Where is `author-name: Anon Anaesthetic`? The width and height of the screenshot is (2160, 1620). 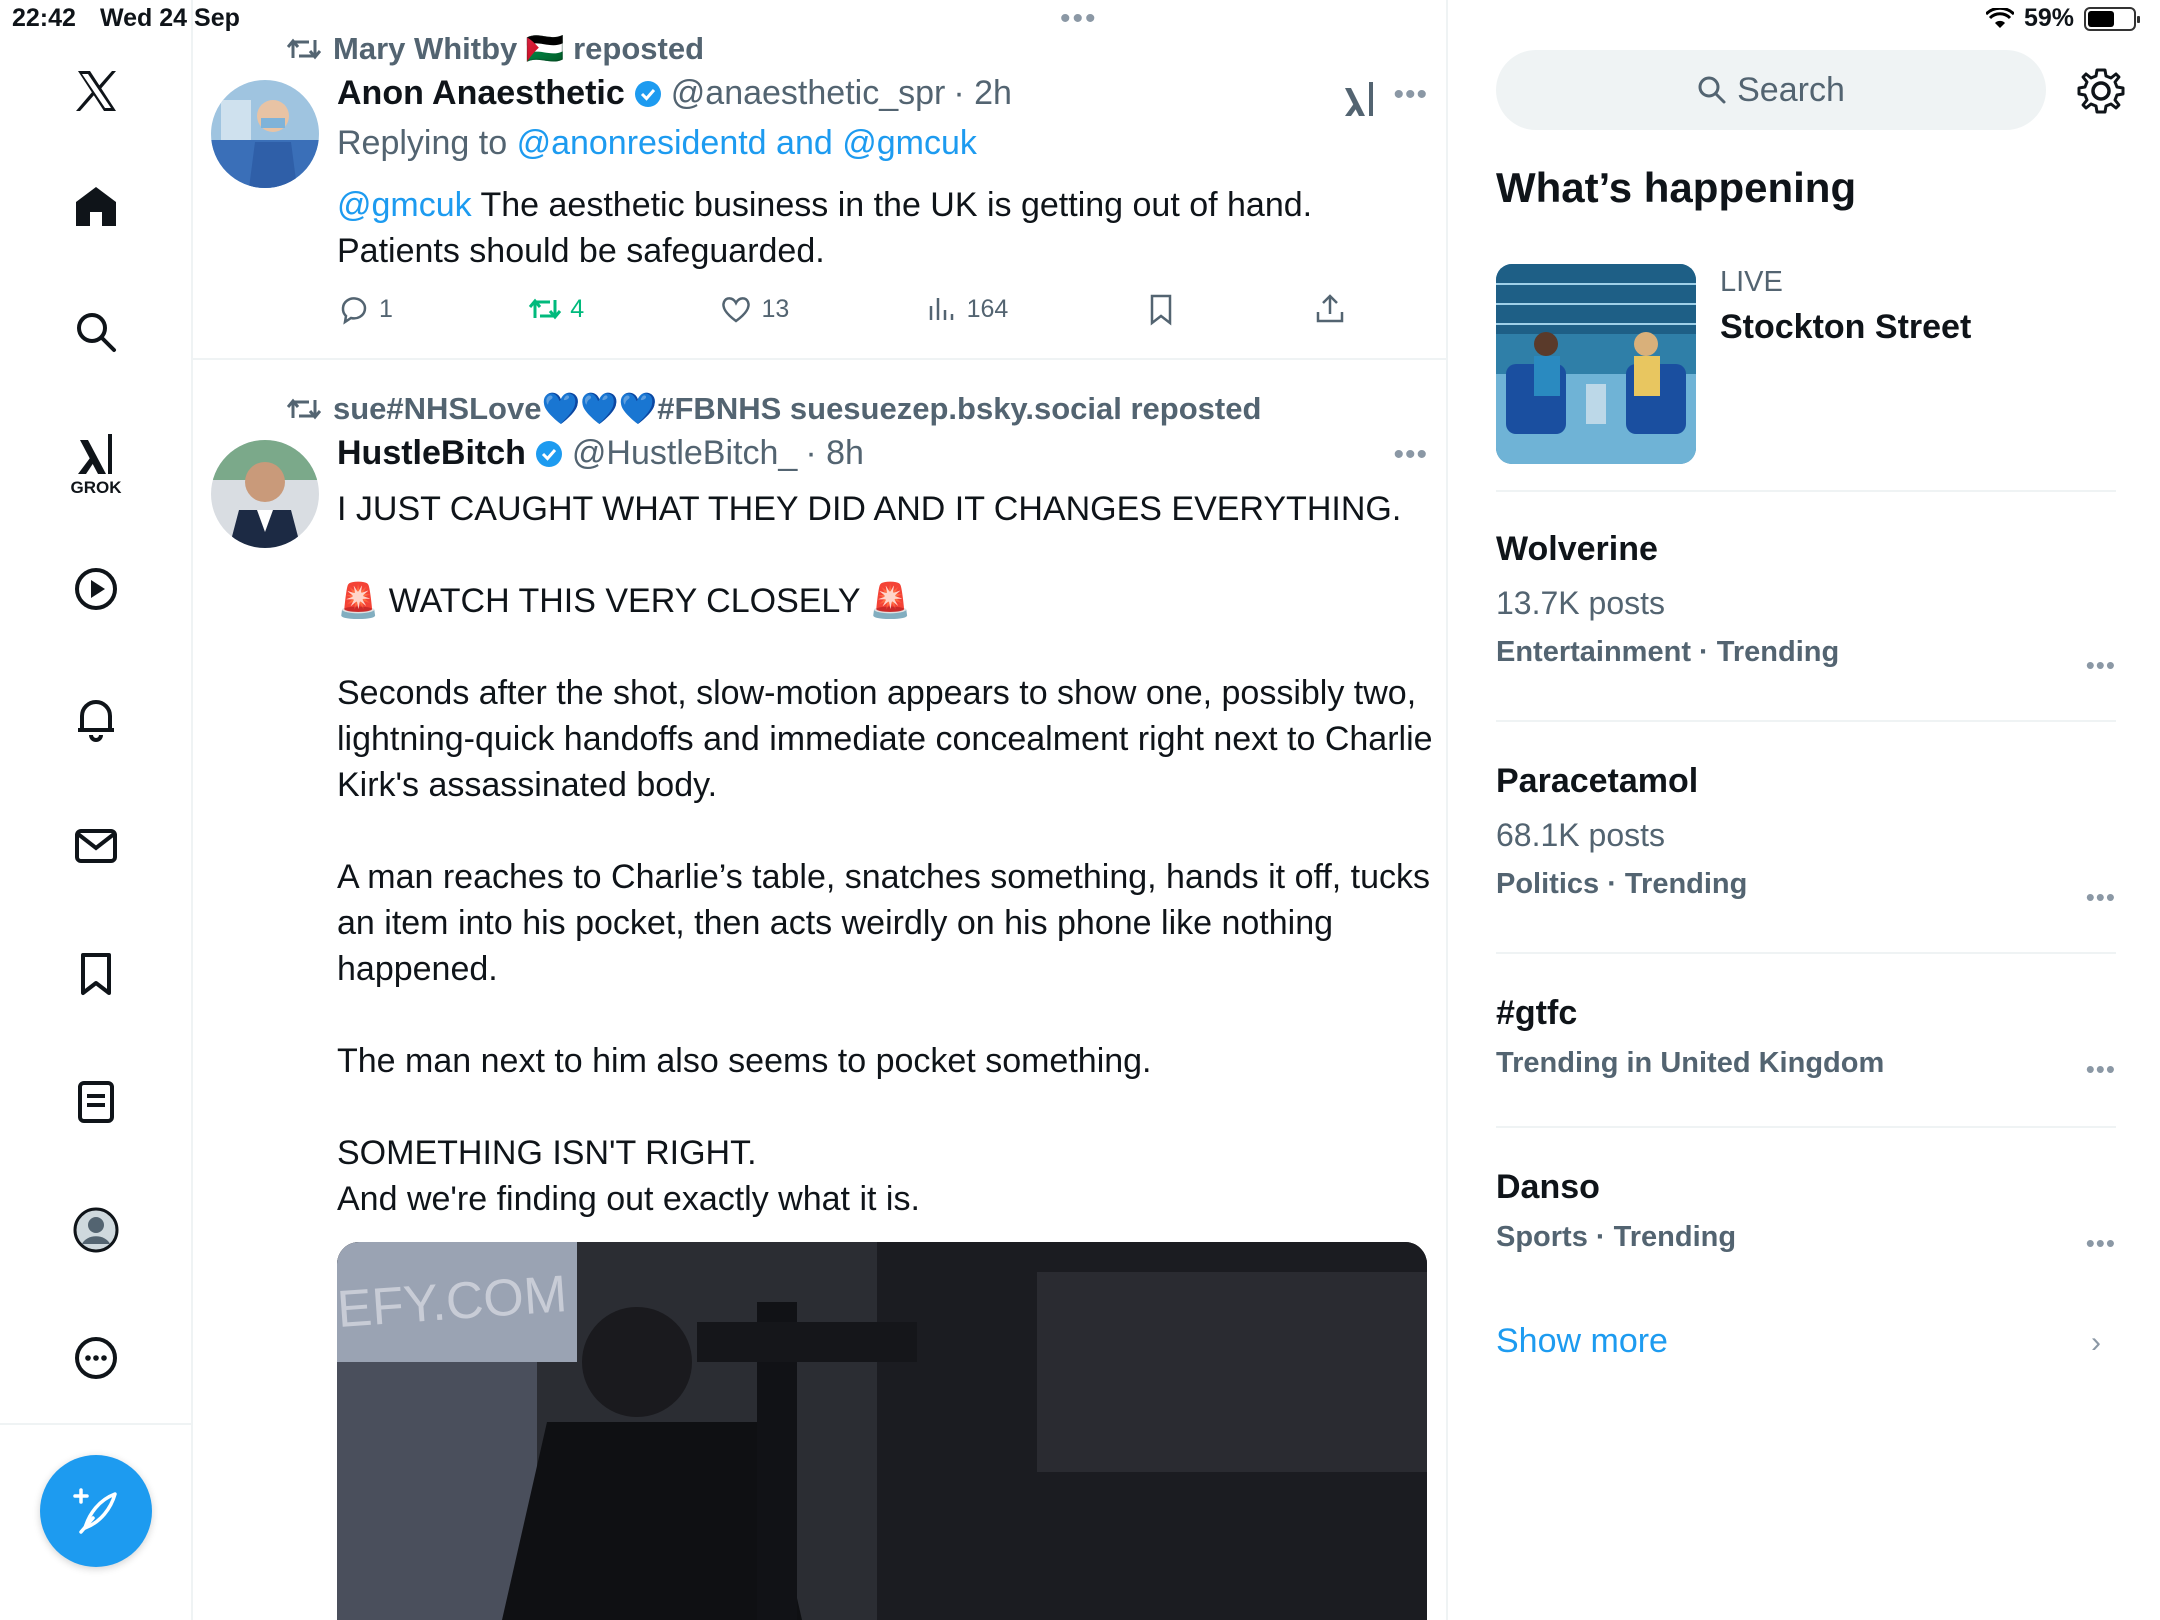
author-name: Anon Anaesthetic is located at coordinates (481, 93).